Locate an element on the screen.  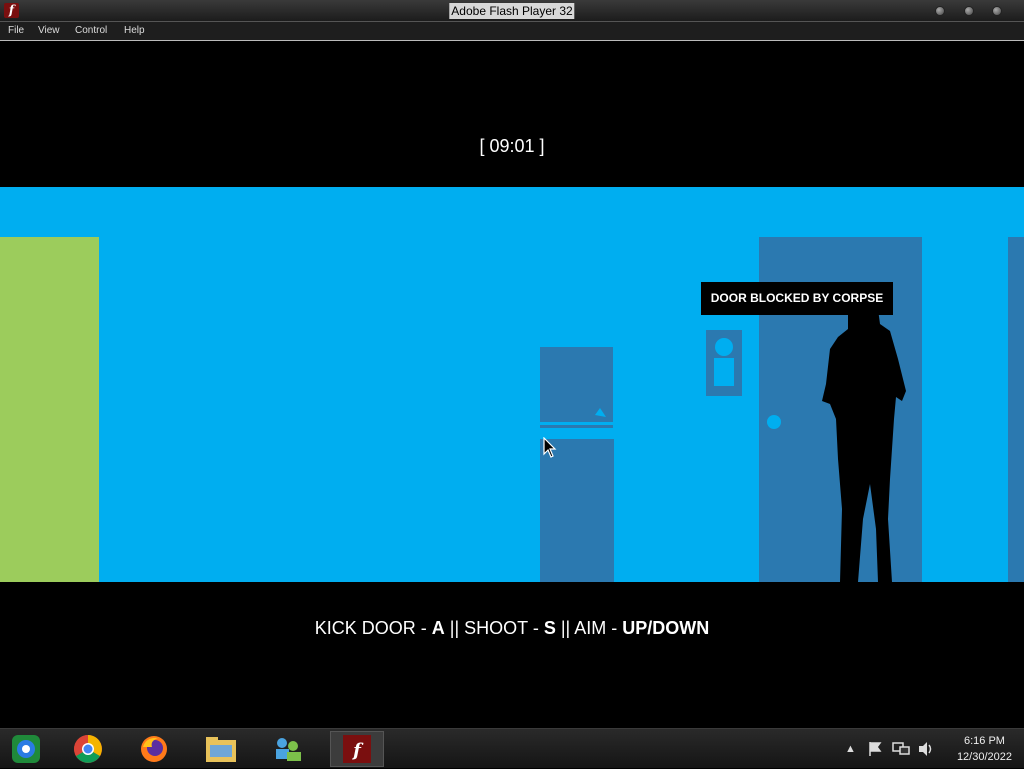
status-tooltip: DOOR BLOCKED BY CORPSE is located at coordinates (797, 298).